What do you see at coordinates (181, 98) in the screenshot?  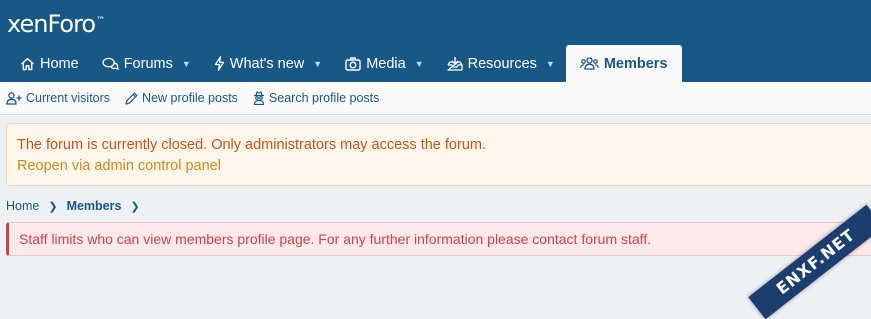 I see `subnav-new-profile-posts: New profile posts` at bounding box center [181, 98].